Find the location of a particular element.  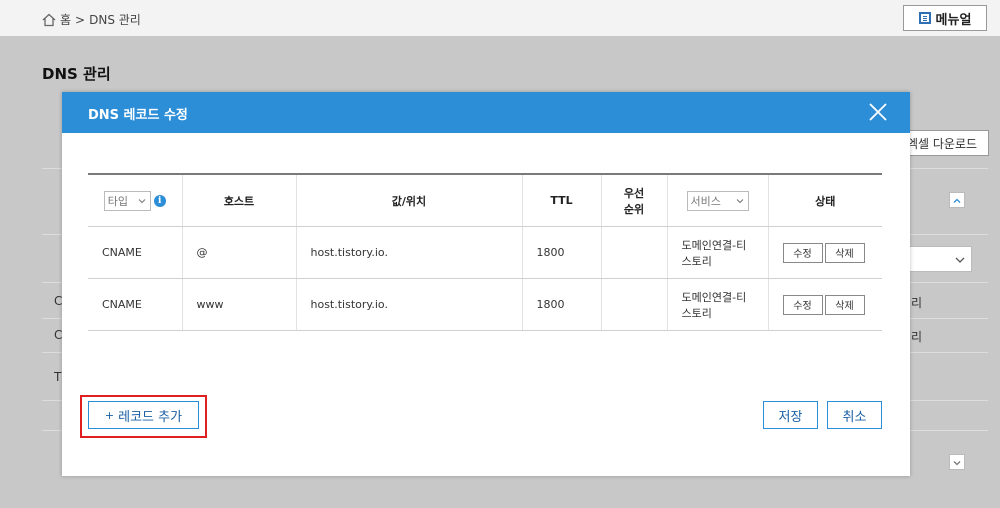

plus-icon: + is located at coordinates (109, 415).